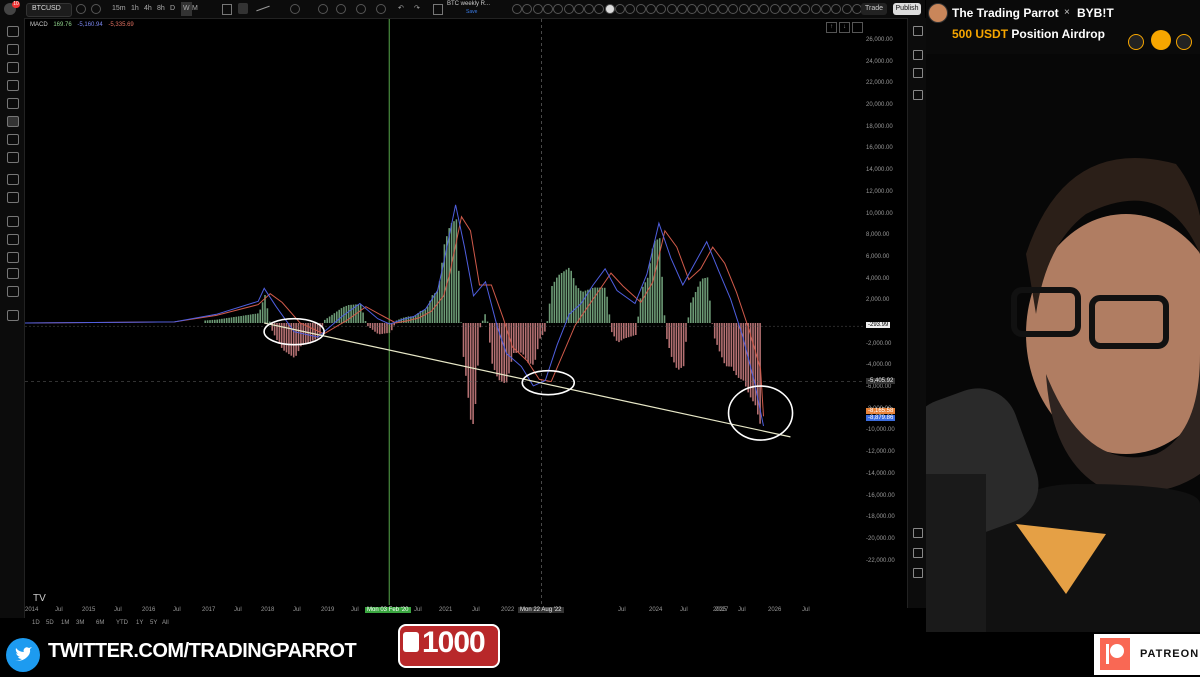 This screenshot has width=1200, height=677. What do you see at coordinates (263, 8) in the screenshot?
I see `line-chart-icon` at bounding box center [263, 8].